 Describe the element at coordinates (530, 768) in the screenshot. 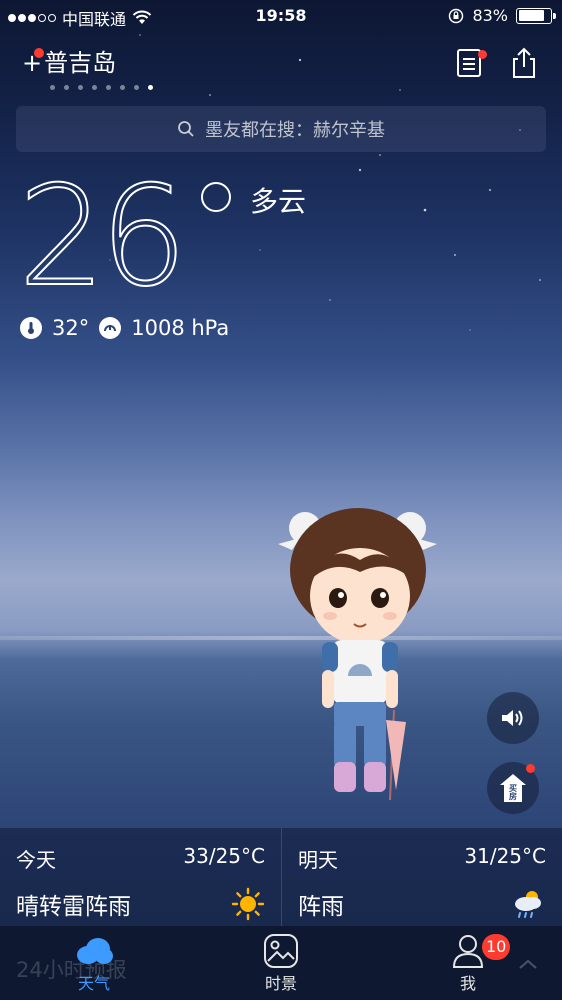

I see `house-notification-dot` at that location.